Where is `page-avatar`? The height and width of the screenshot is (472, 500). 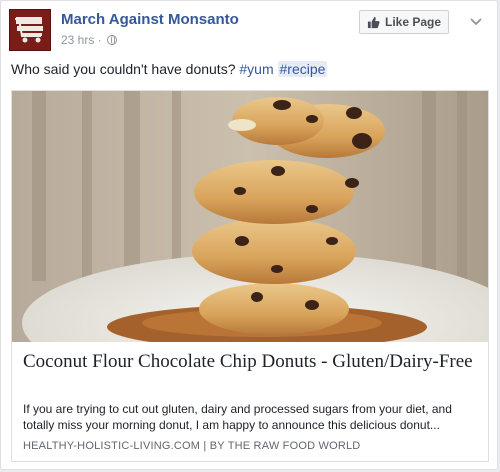
page-avatar is located at coordinates (30, 30).